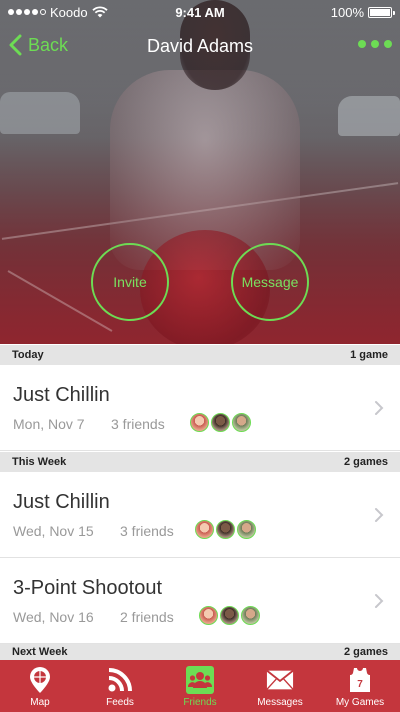  Describe the element at coordinates (200, 702) in the screenshot. I see `tab-label: Friends` at that location.